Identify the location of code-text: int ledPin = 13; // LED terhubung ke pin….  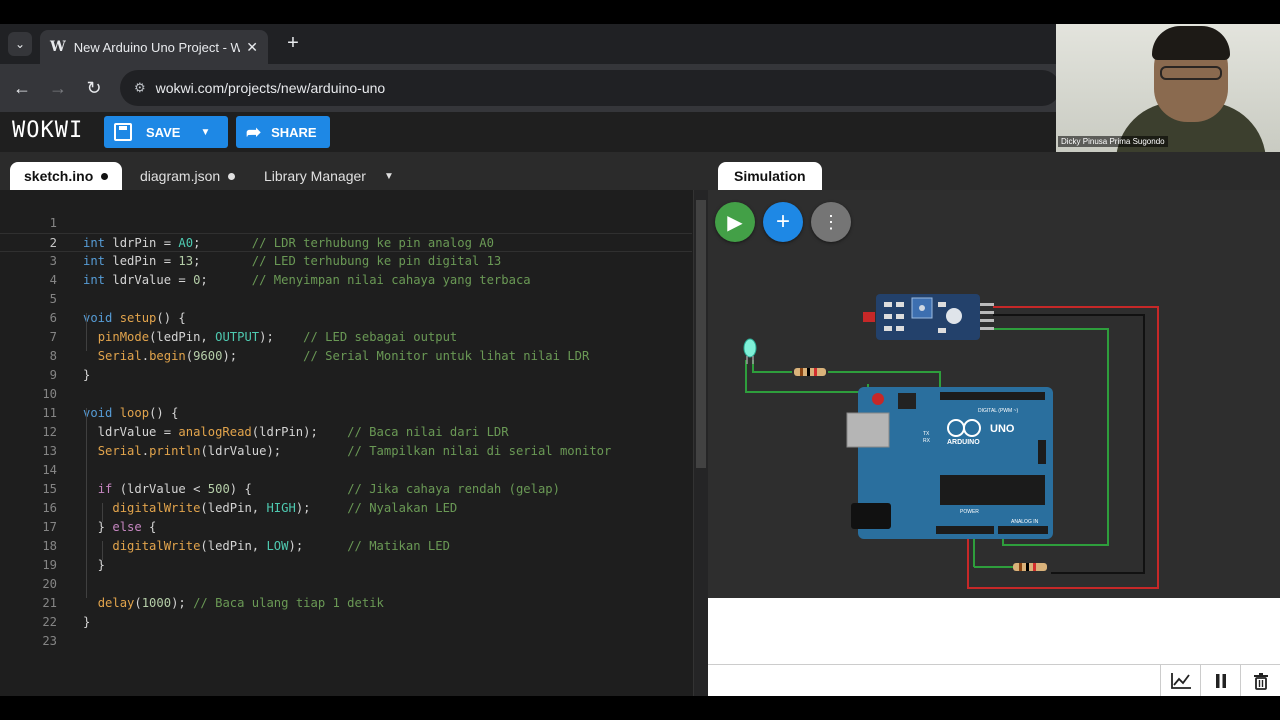
(292, 261).